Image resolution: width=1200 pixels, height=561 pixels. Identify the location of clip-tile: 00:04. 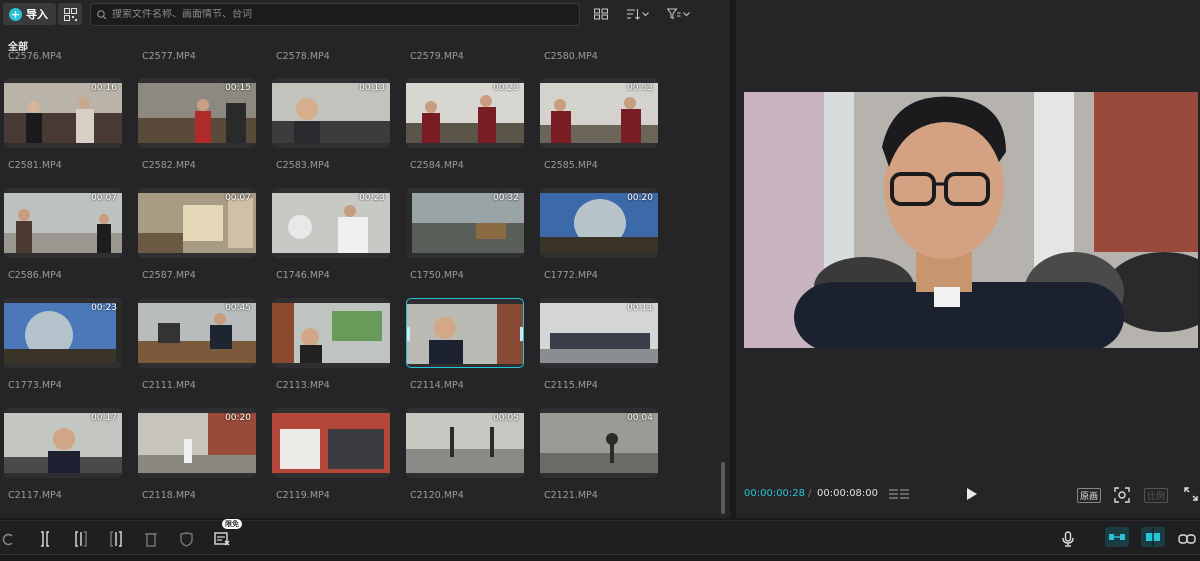
(599, 443).